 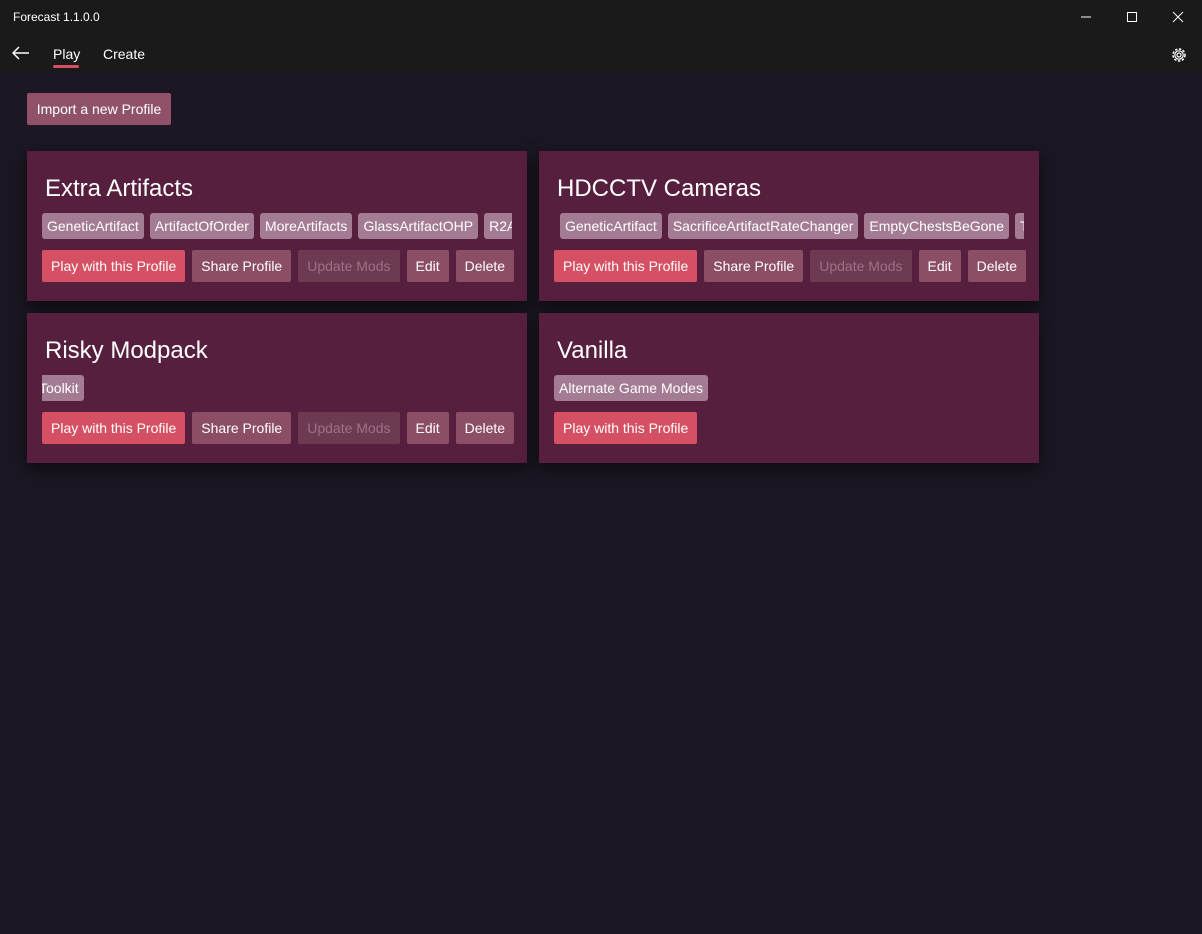 I want to click on import-profile-button: Import a new Profile, so click(x=99, y=109).